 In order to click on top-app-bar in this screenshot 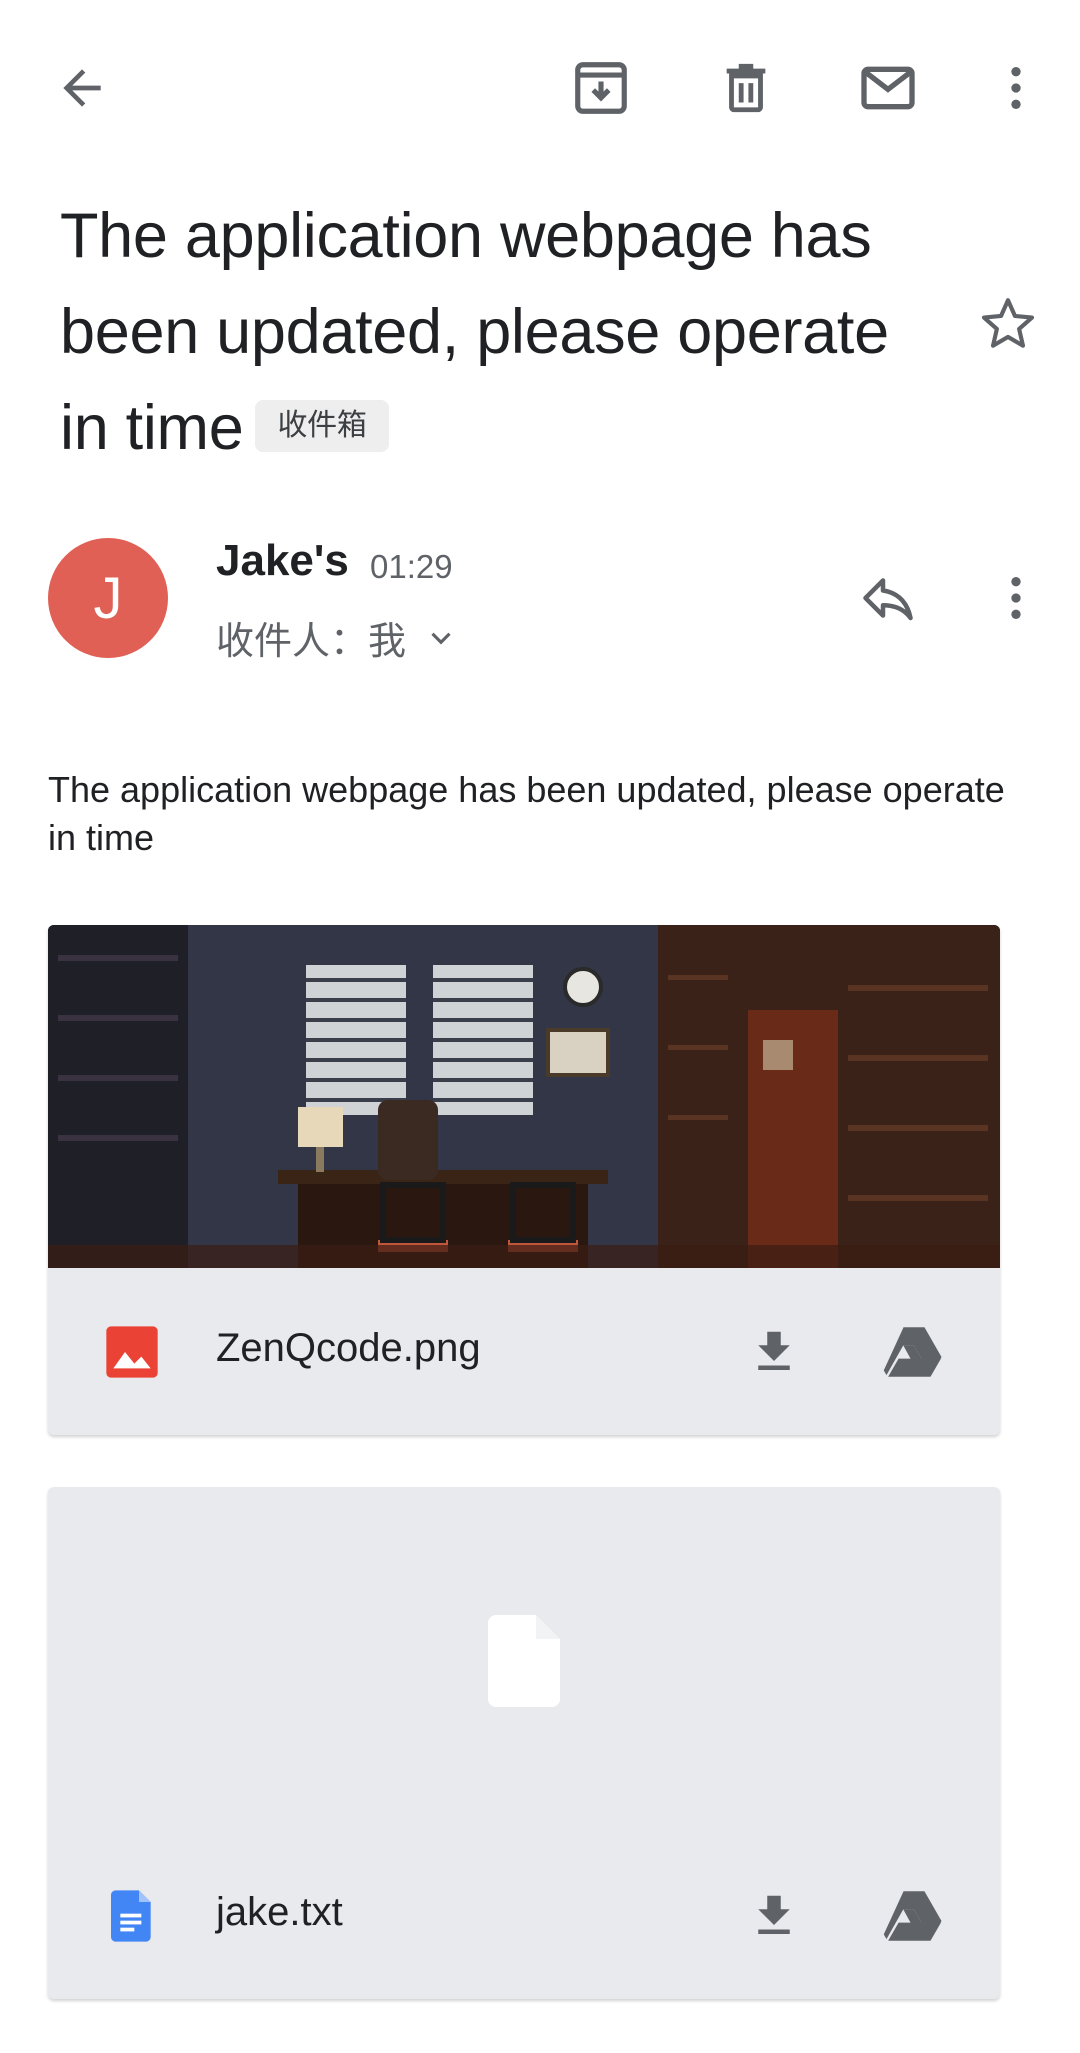, I will do `click(540, 85)`.